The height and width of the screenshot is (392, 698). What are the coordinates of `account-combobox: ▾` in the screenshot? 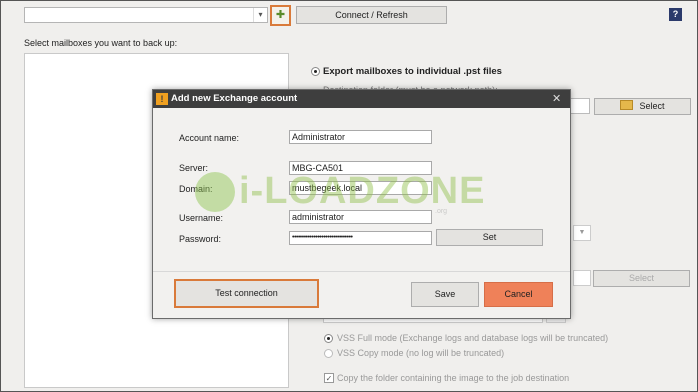 It's located at (146, 15).